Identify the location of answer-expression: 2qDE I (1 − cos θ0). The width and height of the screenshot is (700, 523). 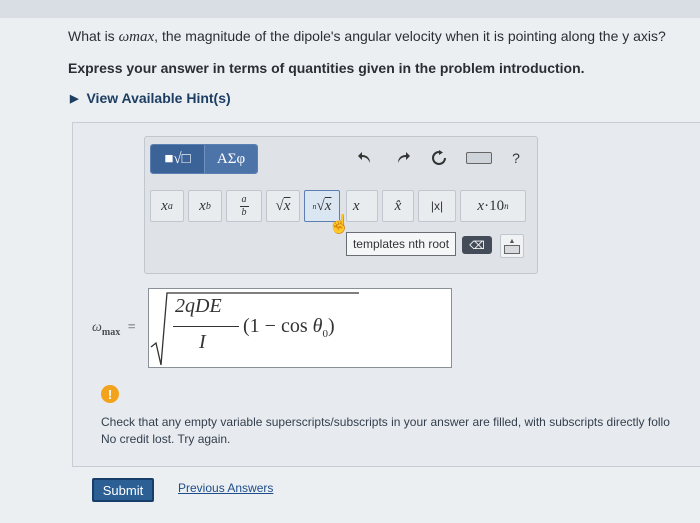
(300, 328).